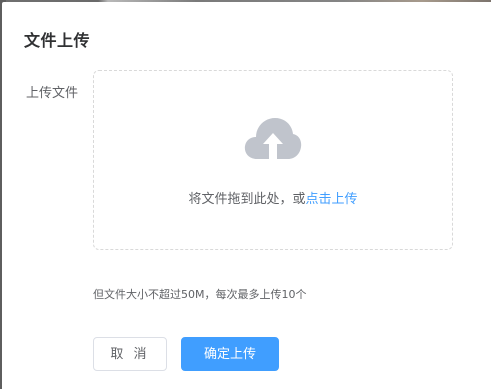 This screenshot has height=389, width=491. What do you see at coordinates (332, 199) in the screenshot?
I see `click-upload-link: 点击上传` at bounding box center [332, 199].